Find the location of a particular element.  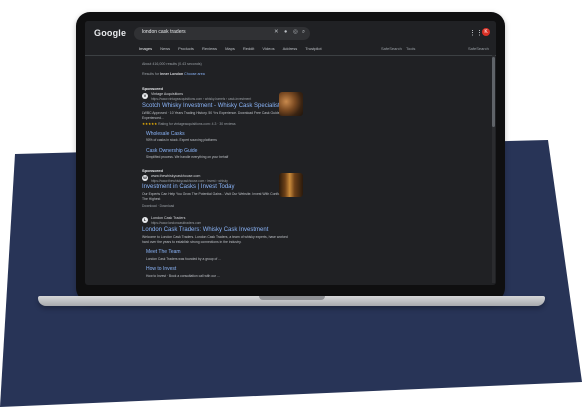

search-icon: ⌕ is located at coordinates (303, 32).